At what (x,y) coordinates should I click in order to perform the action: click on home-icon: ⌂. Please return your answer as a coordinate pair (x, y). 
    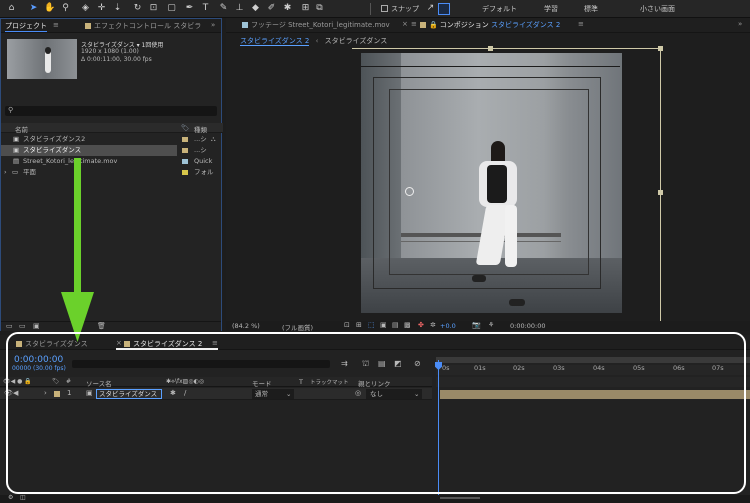
    Looking at the image, I should click on (11, 8).